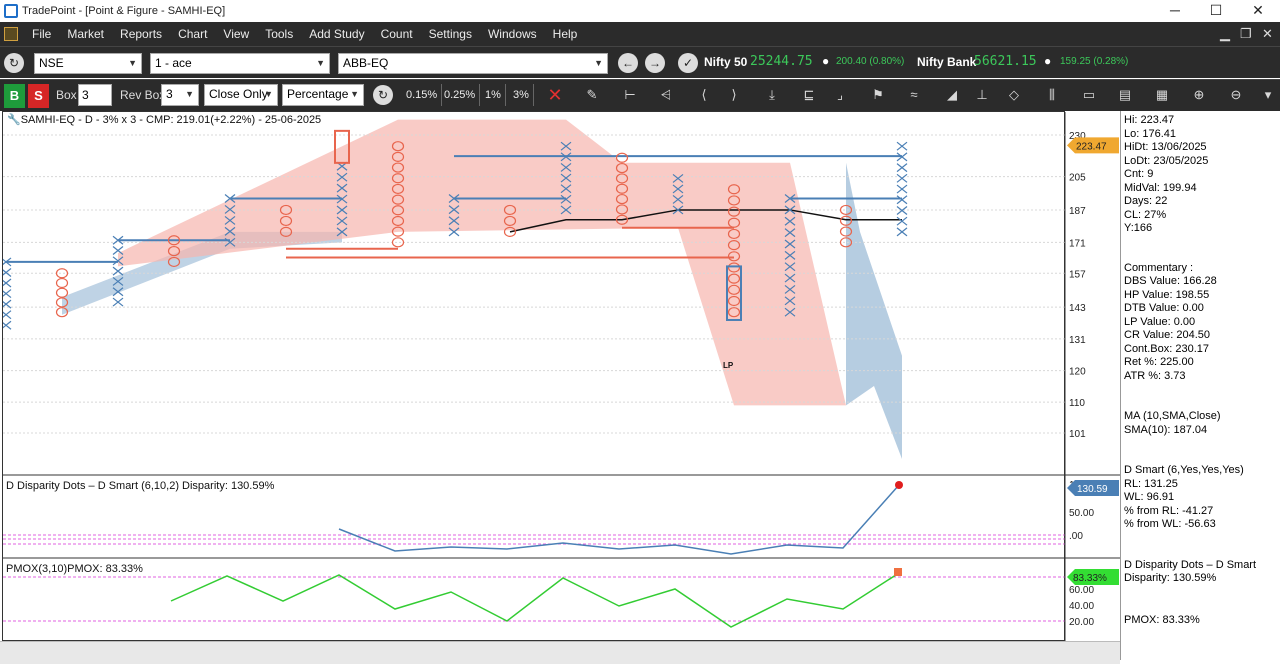 Image resolution: width=1280 pixels, height=664 pixels. What do you see at coordinates (1052, 95) in the screenshot?
I see `columns-icon: ⫼` at bounding box center [1052, 95].